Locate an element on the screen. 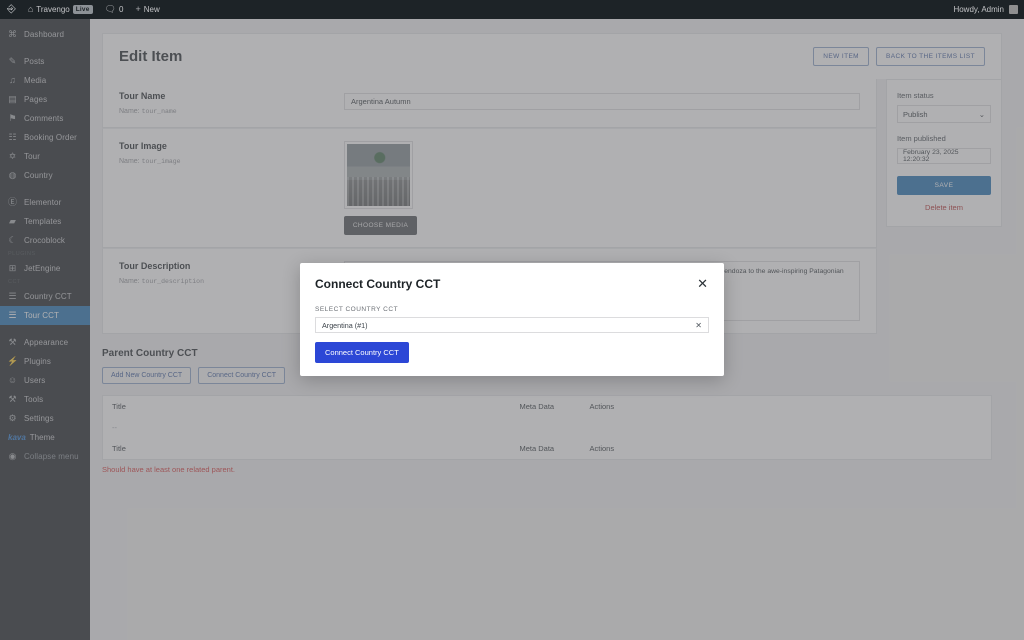  comments-link: 🗨 0 is located at coordinates (114, 9).